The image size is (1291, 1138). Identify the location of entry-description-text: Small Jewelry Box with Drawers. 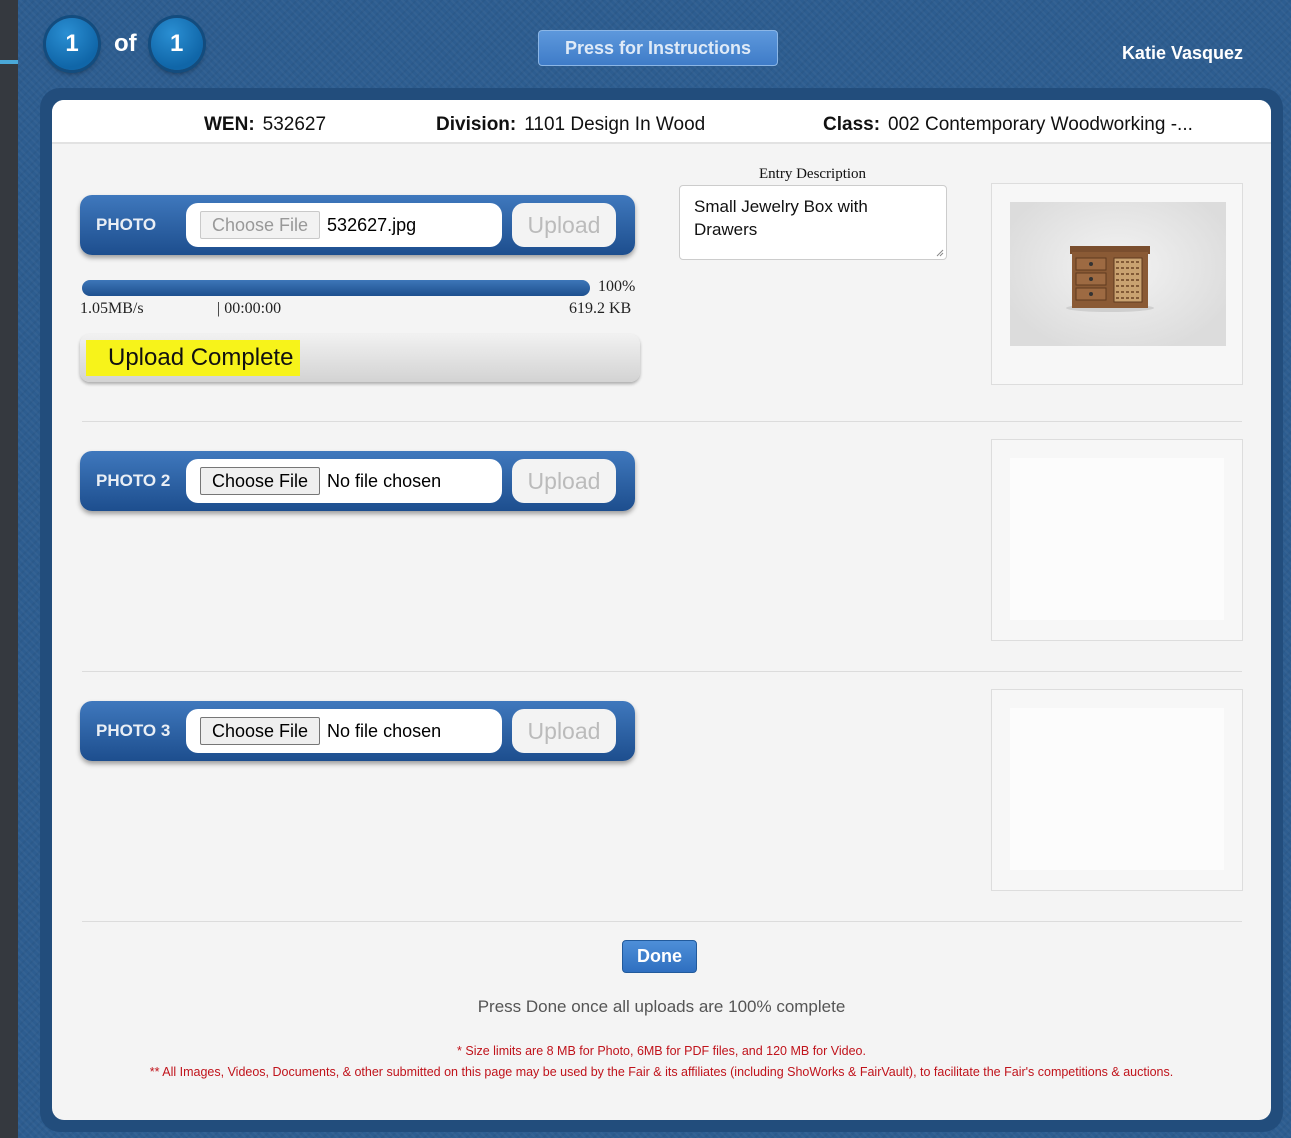
(781, 218).